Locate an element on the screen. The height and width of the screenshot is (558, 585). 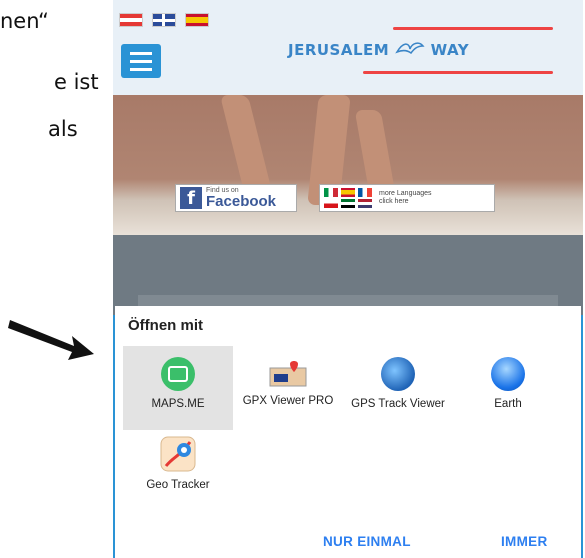
gps-track-viewer-icon is located at coordinates (398, 374).